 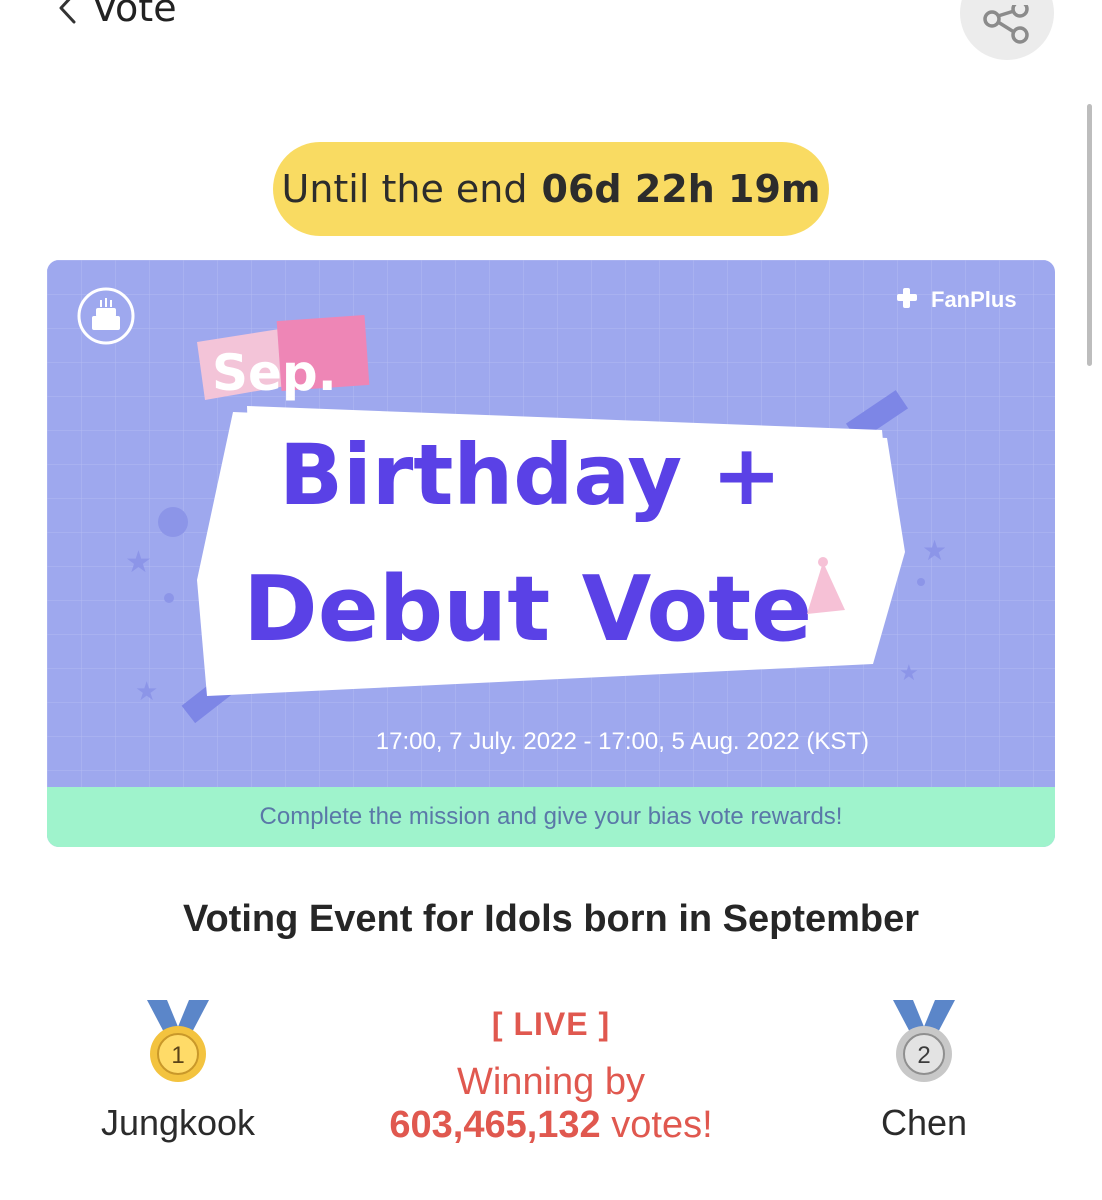 I want to click on sep-tag: Sep., so click(x=274, y=373).